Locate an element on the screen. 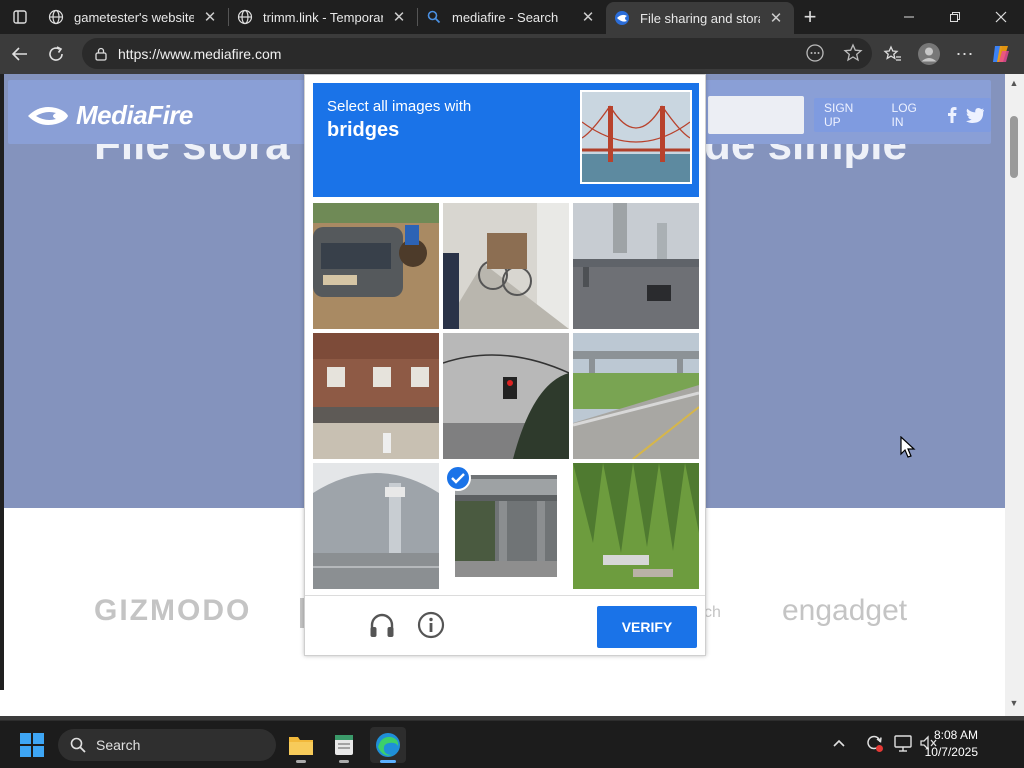 The image size is (1024, 768). captcha-footer: VERIFY is located at coordinates (505, 625).